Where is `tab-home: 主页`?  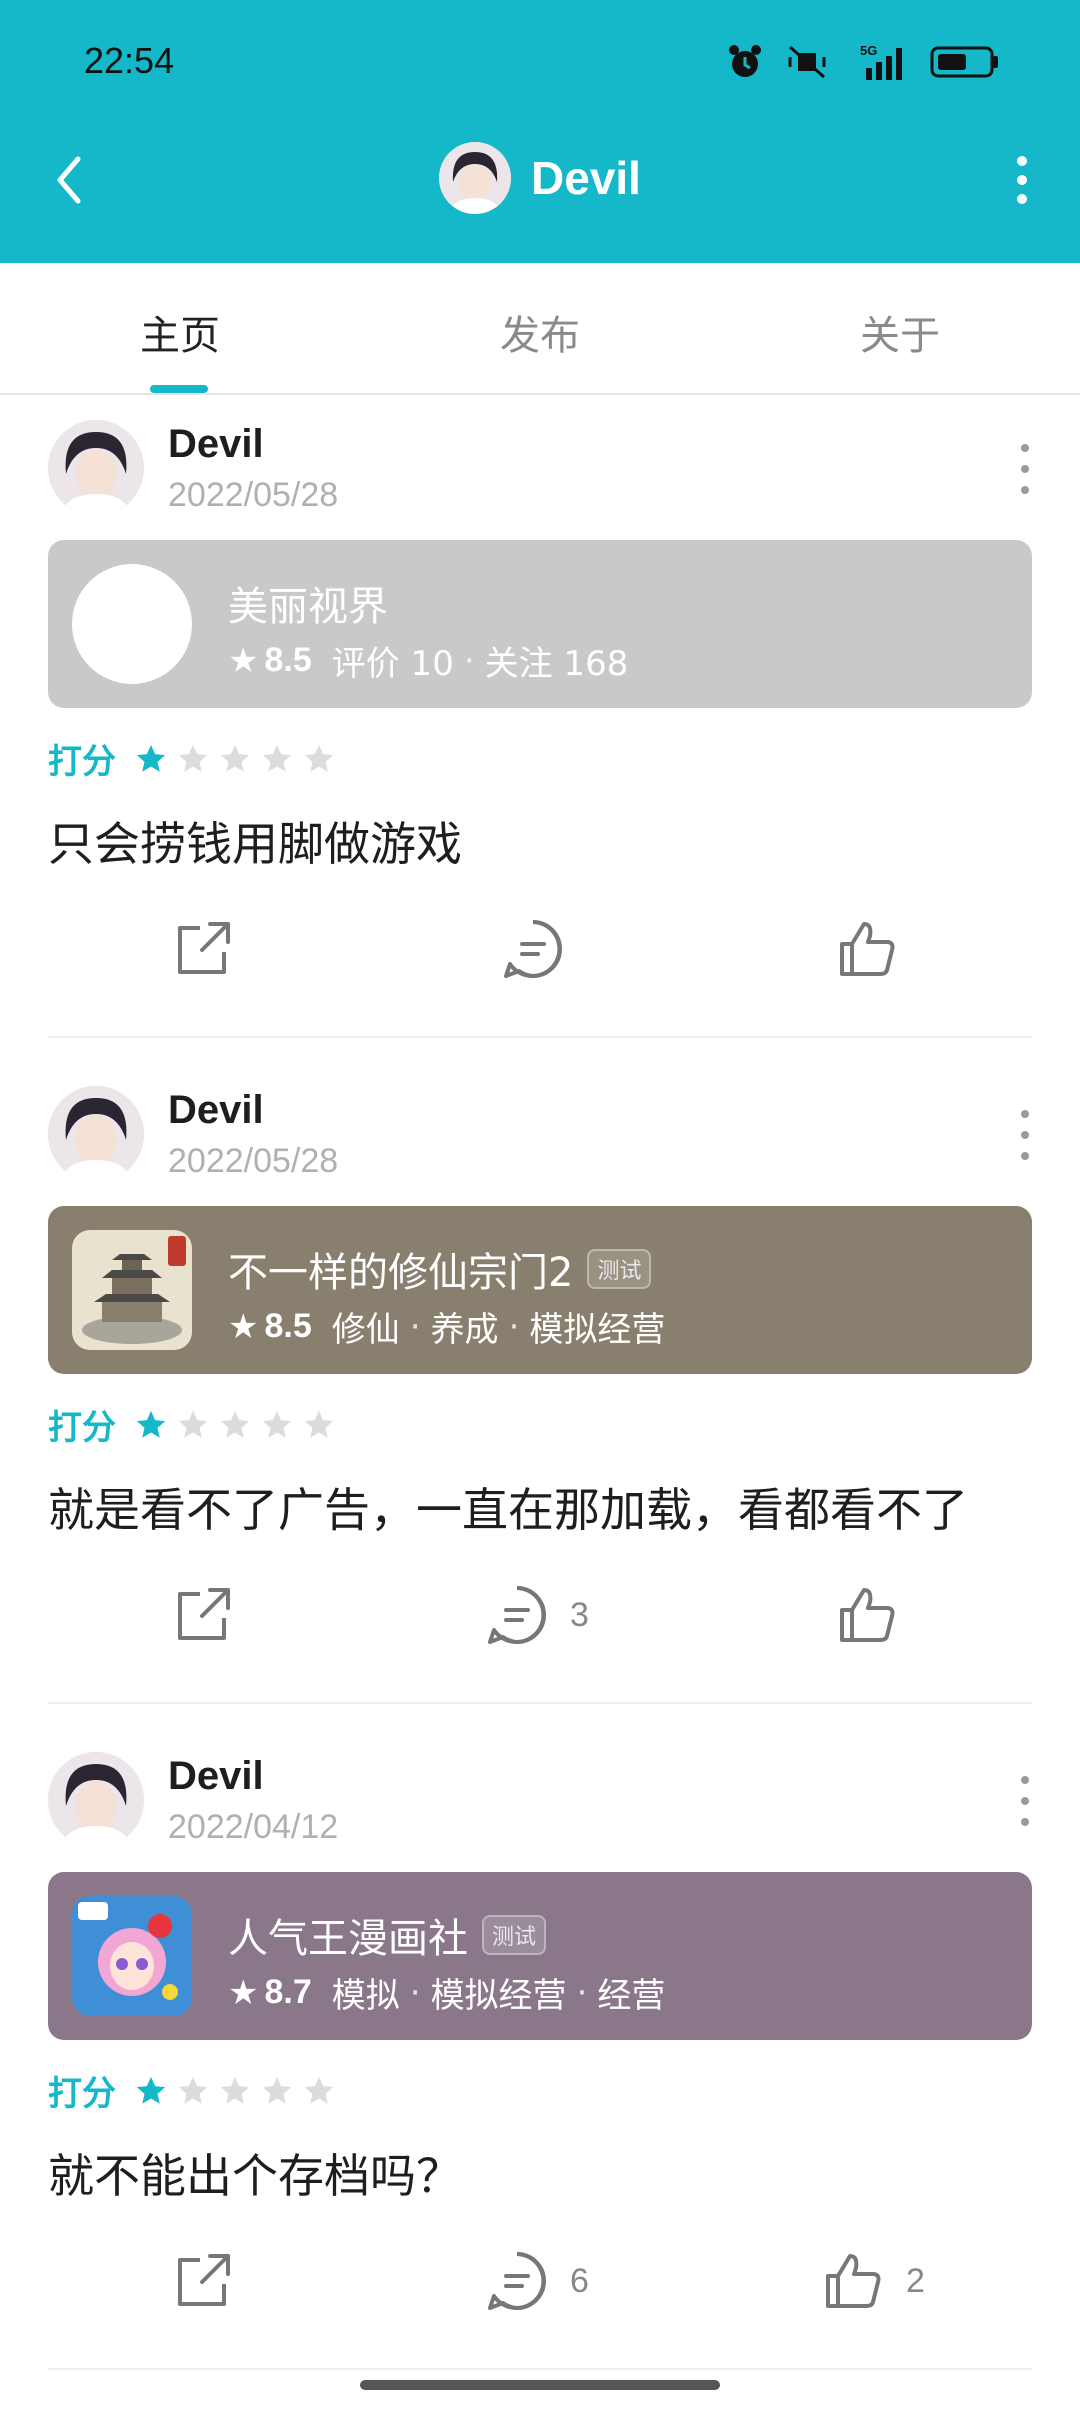
tab-home: 主页 is located at coordinates (180, 332).